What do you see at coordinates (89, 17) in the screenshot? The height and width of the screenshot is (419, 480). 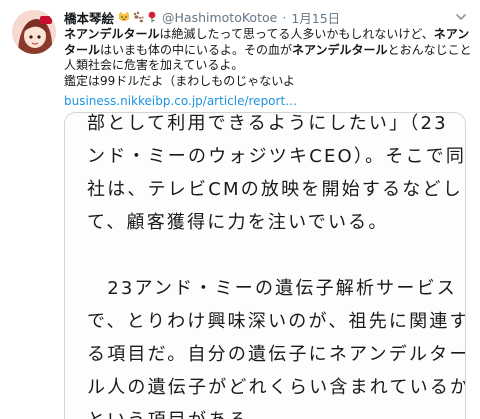 I see `display-name: 橋本琴絵` at bounding box center [89, 17].